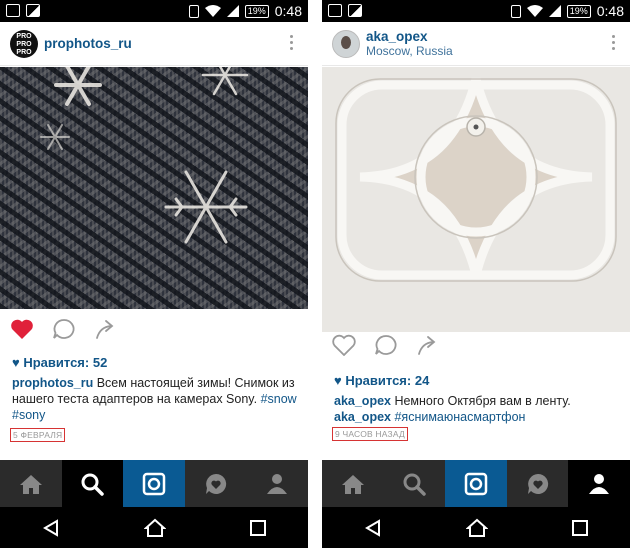  What do you see at coordinates (28, 415) in the screenshot?
I see `hashtag: #sony` at bounding box center [28, 415].